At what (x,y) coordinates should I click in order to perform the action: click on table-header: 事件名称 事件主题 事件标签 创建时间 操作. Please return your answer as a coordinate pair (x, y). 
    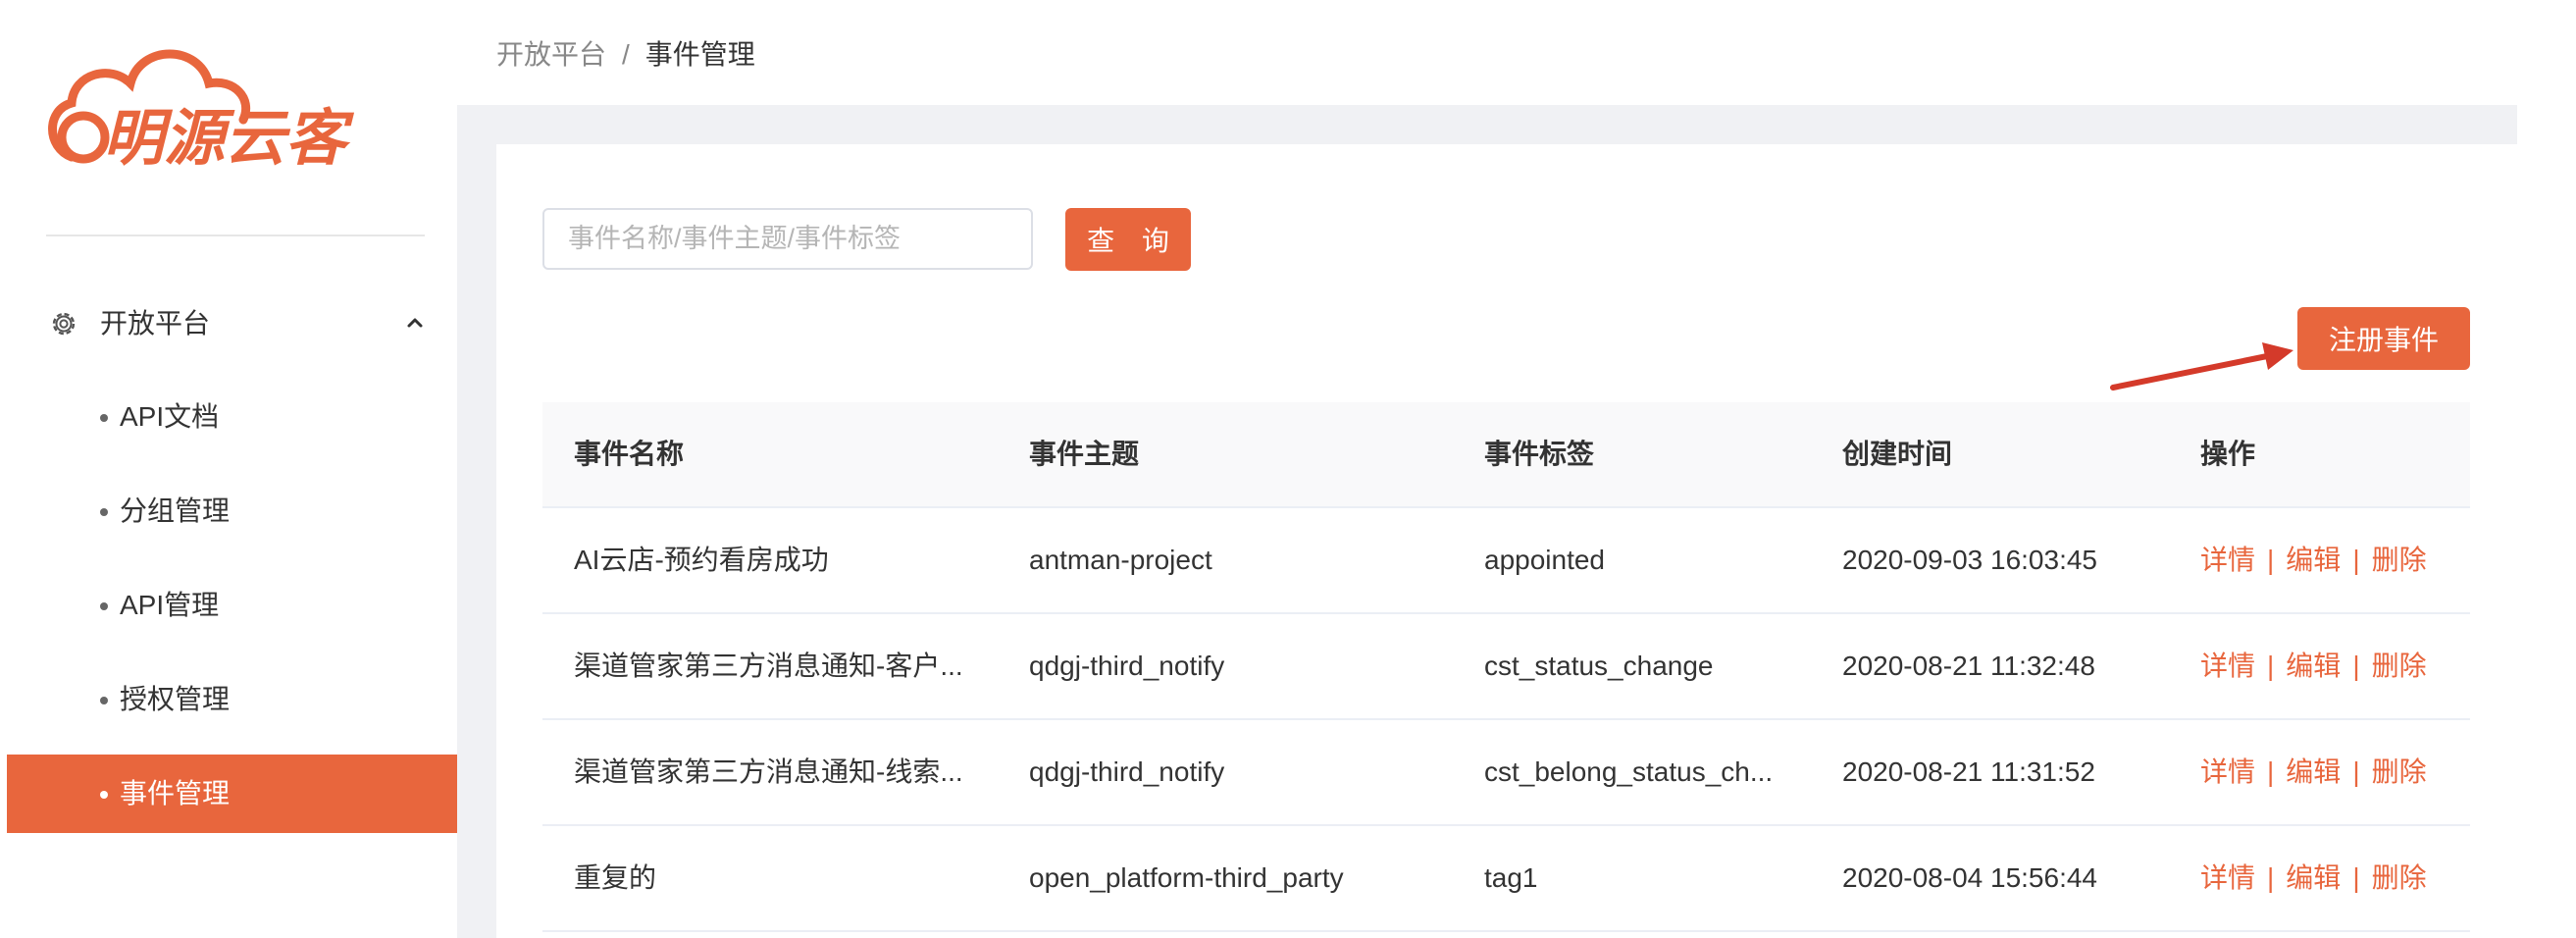
    Looking at the image, I should click on (1506, 455).